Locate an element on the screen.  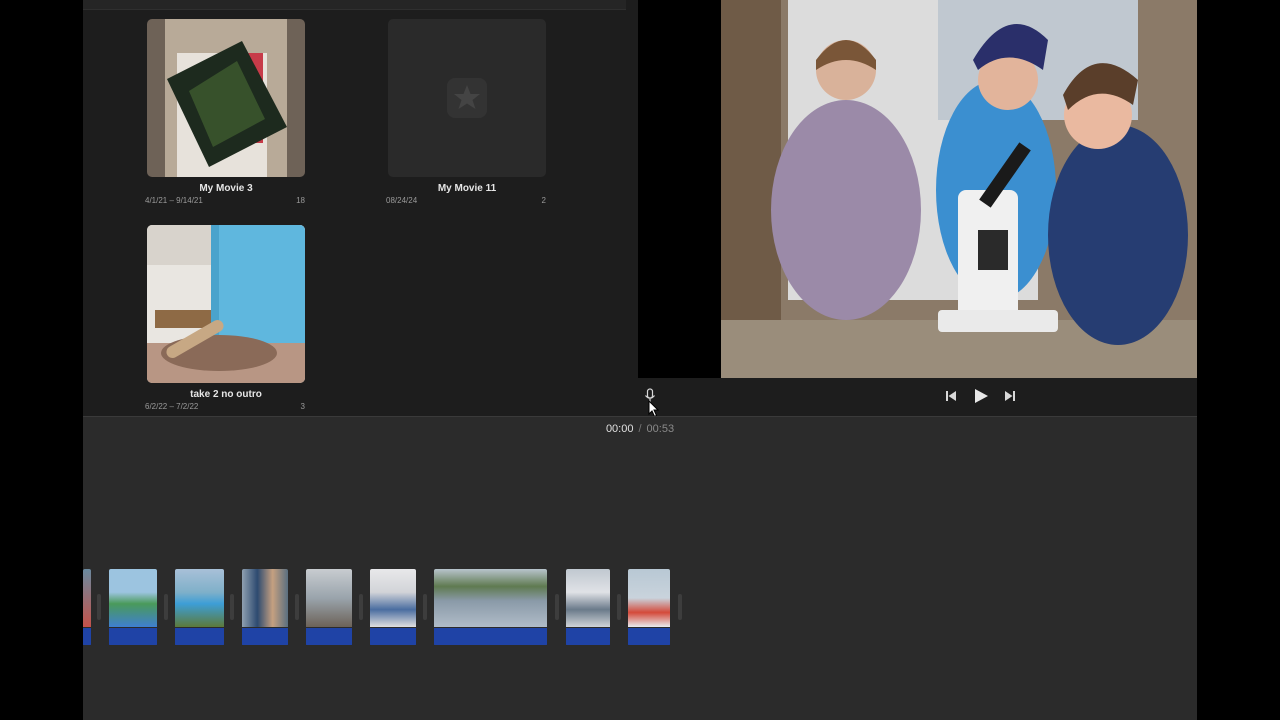
left-letterbox is located at coordinates (41, 360).